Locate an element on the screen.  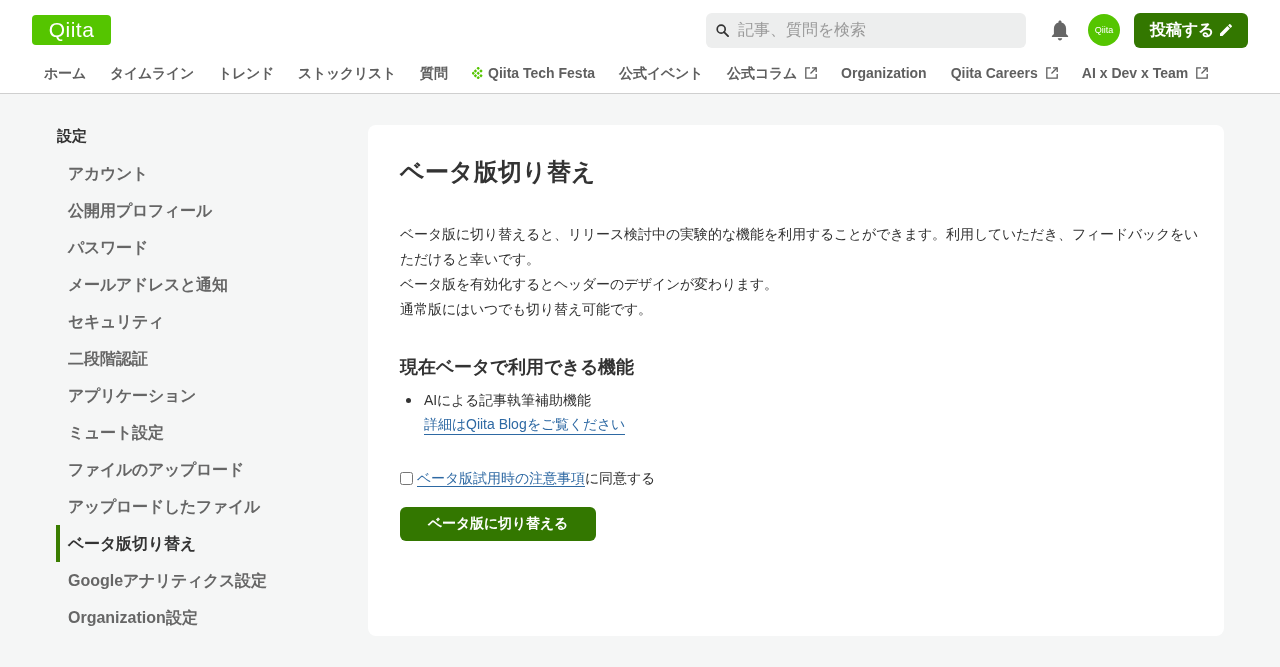
pencil-icon is located at coordinates (1226, 30).